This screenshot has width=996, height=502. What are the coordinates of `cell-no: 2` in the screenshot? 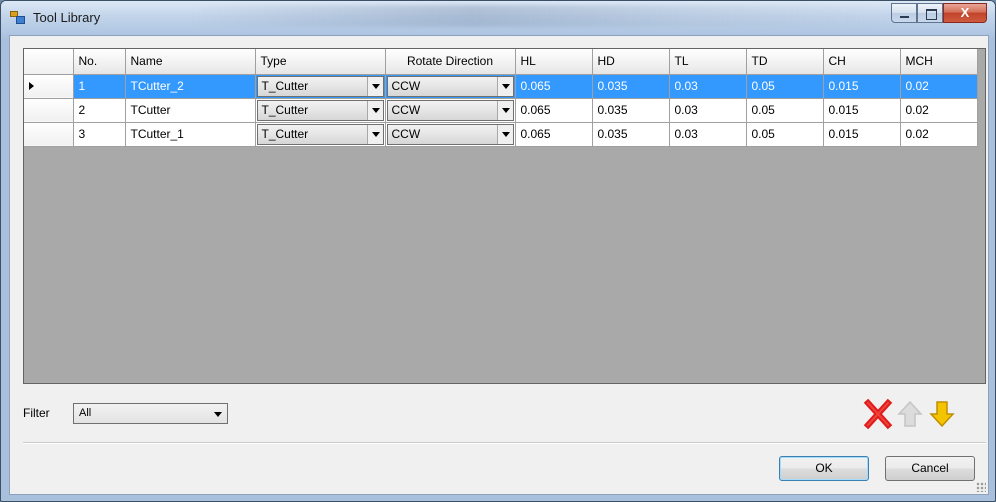 It's located at (99, 110).